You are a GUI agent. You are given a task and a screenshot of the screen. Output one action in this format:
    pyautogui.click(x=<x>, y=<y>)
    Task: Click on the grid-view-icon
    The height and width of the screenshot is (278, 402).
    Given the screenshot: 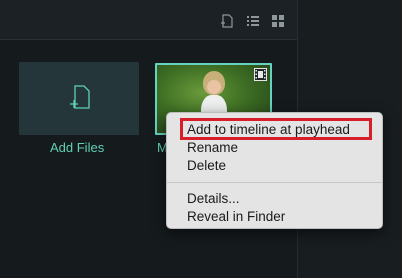 What is the action you would take?
    pyautogui.click(x=278, y=21)
    